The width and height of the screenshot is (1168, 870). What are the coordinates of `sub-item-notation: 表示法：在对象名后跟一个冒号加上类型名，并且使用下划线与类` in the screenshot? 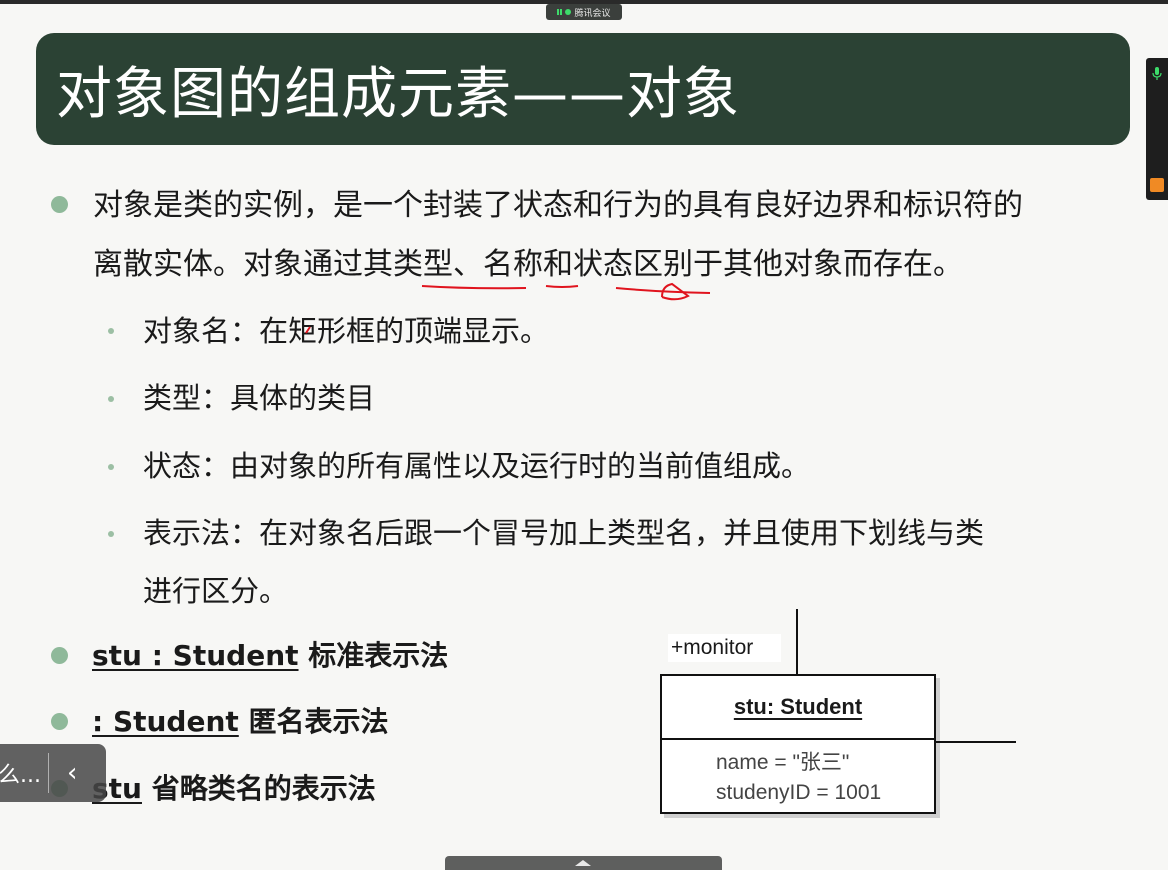 It's located at (564, 533).